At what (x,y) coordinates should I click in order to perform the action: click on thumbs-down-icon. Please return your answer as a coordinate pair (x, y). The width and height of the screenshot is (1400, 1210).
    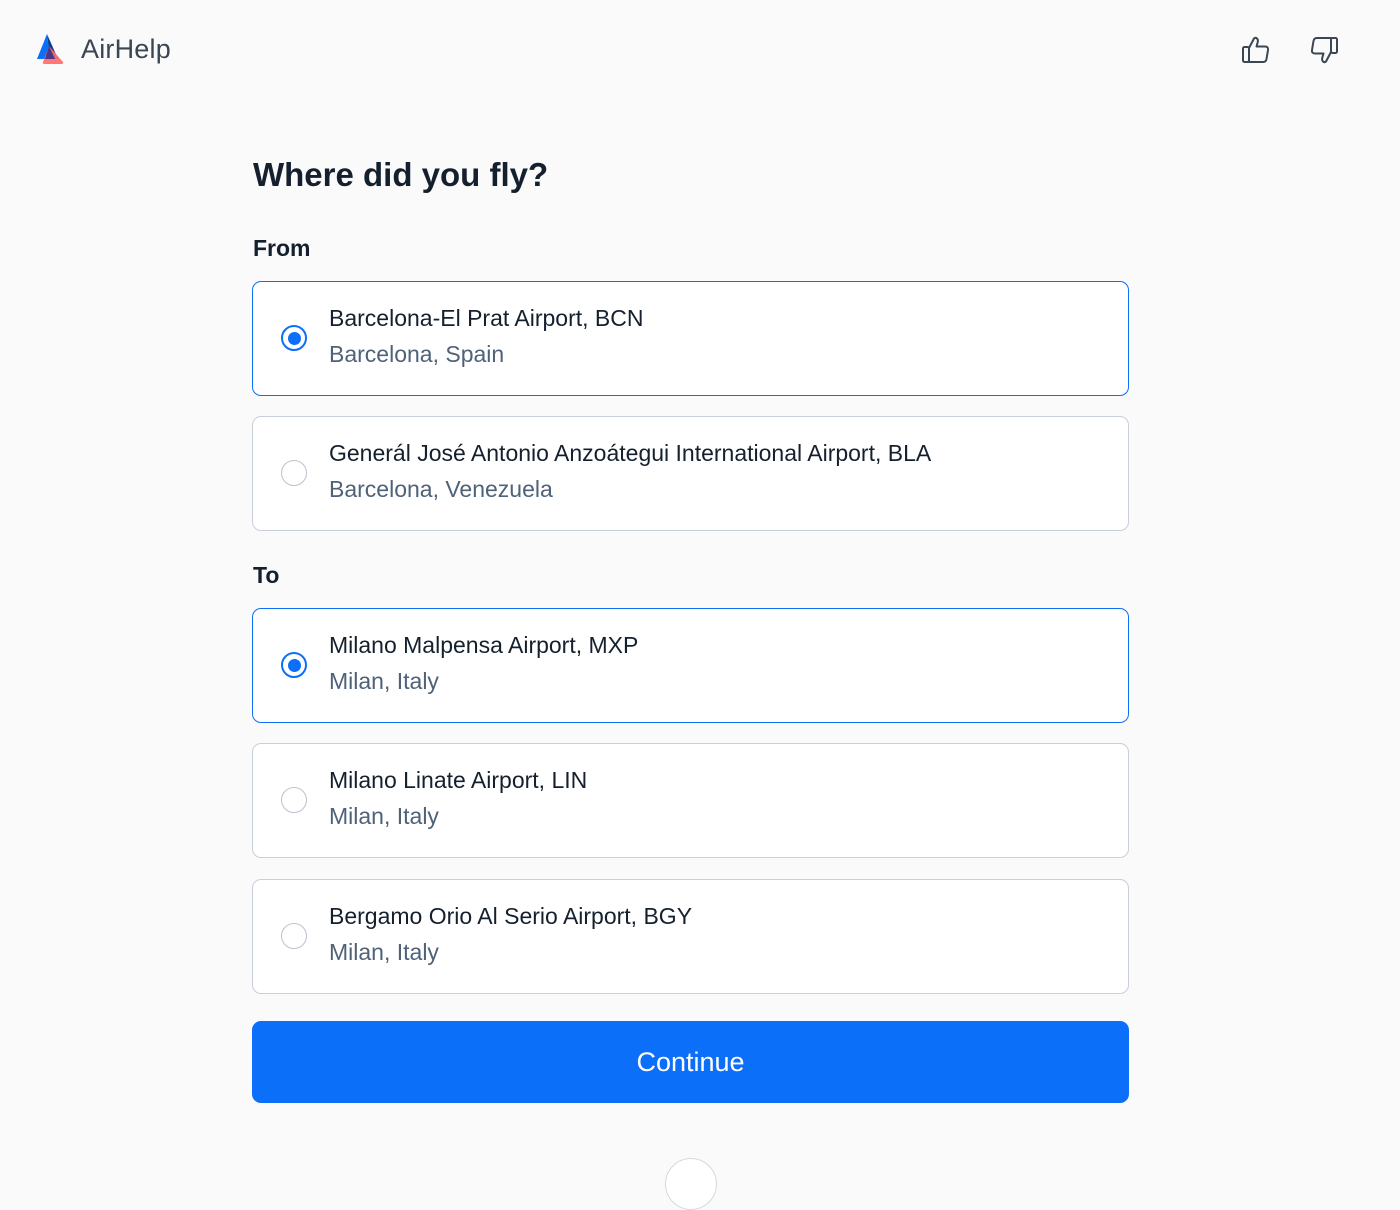
    Looking at the image, I should click on (1324, 50).